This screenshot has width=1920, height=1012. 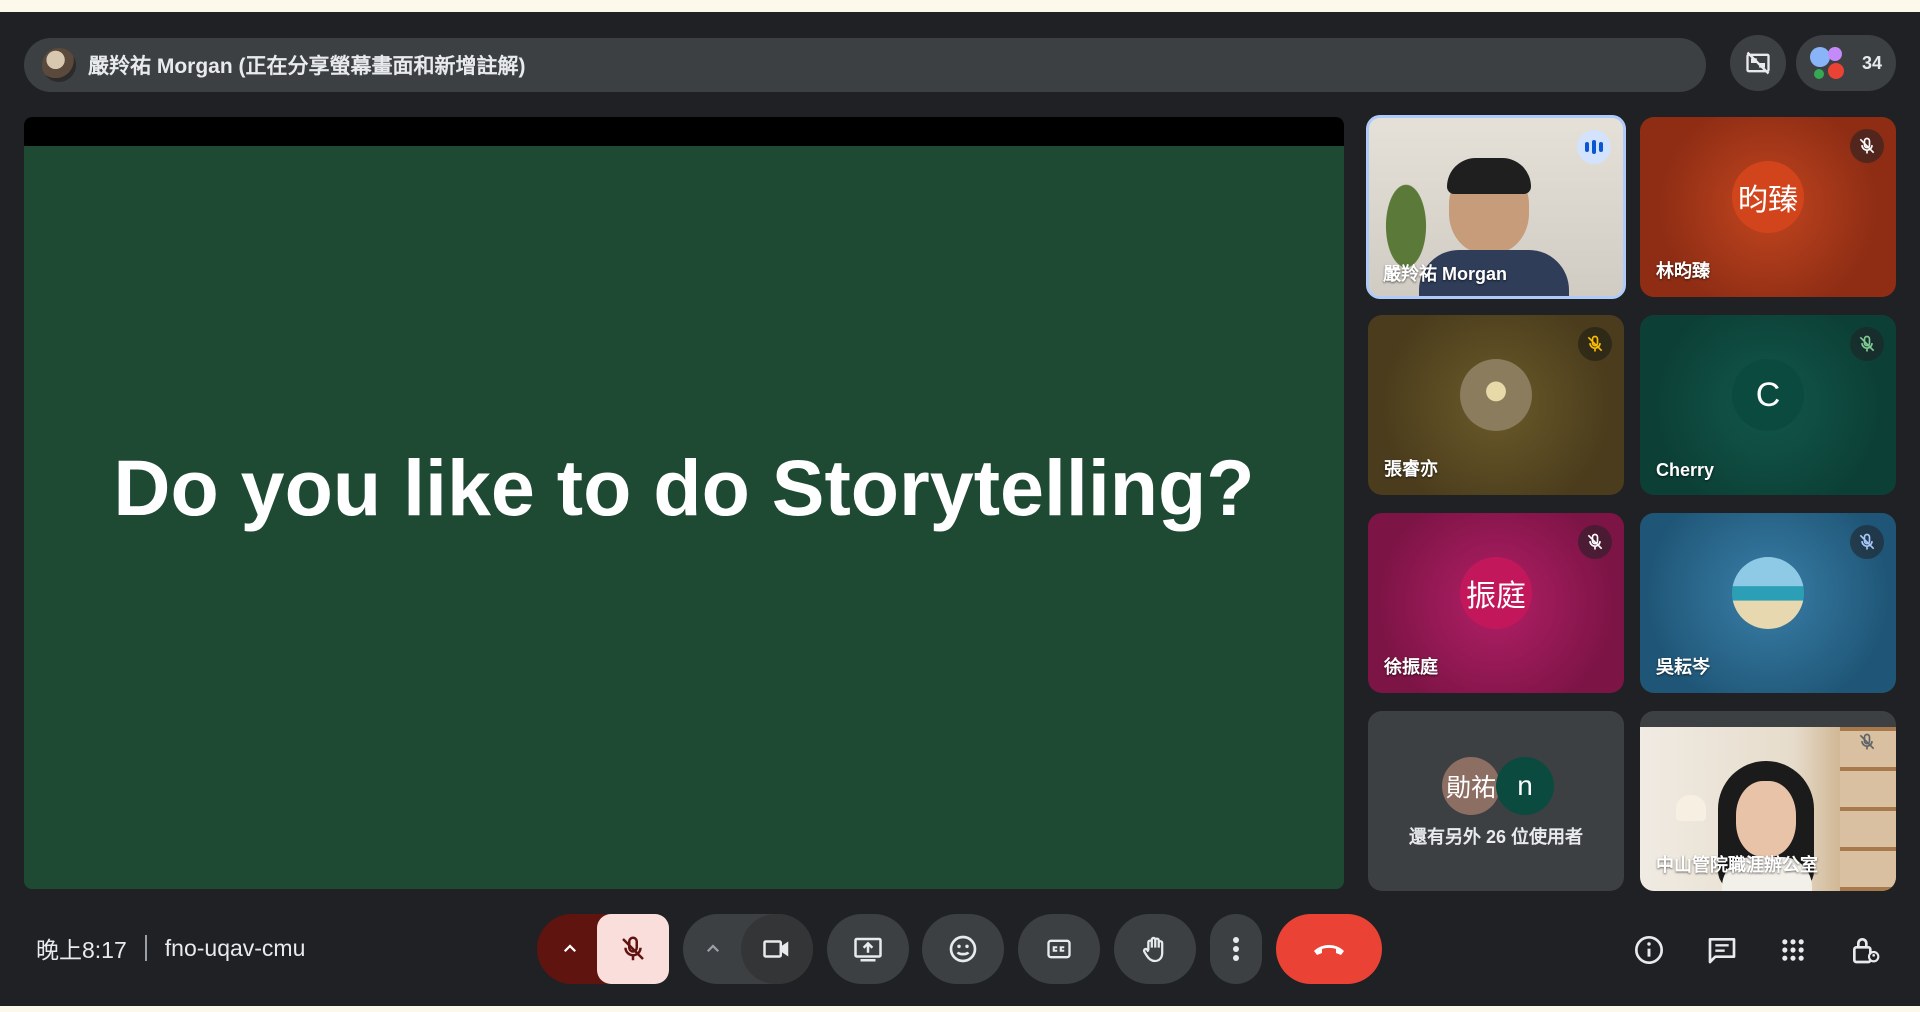 I want to click on participant-tile-career-office: 中山管院職涯辦公室, so click(x=1768, y=801).